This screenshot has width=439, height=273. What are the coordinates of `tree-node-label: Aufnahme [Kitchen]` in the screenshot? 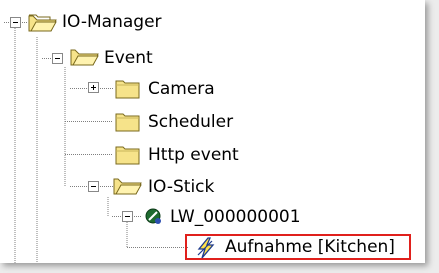 It's located at (310, 247).